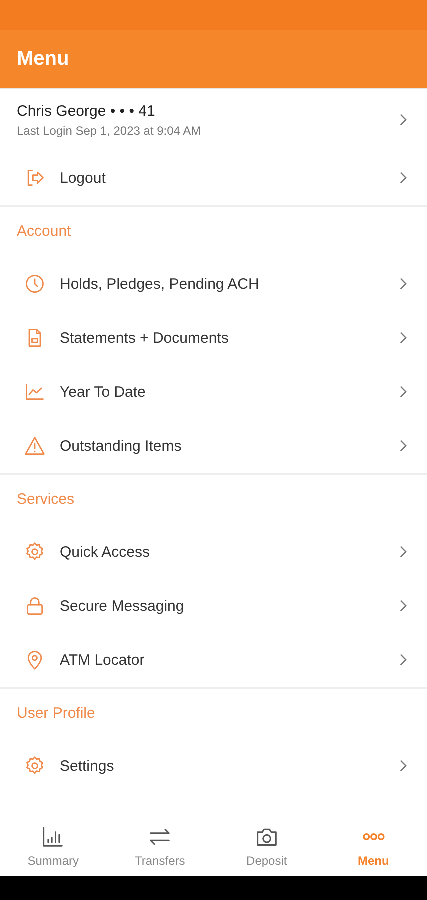 Image resolution: width=427 pixels, height=900 pixels. I want to click on lock-icon, so click(35, 606).